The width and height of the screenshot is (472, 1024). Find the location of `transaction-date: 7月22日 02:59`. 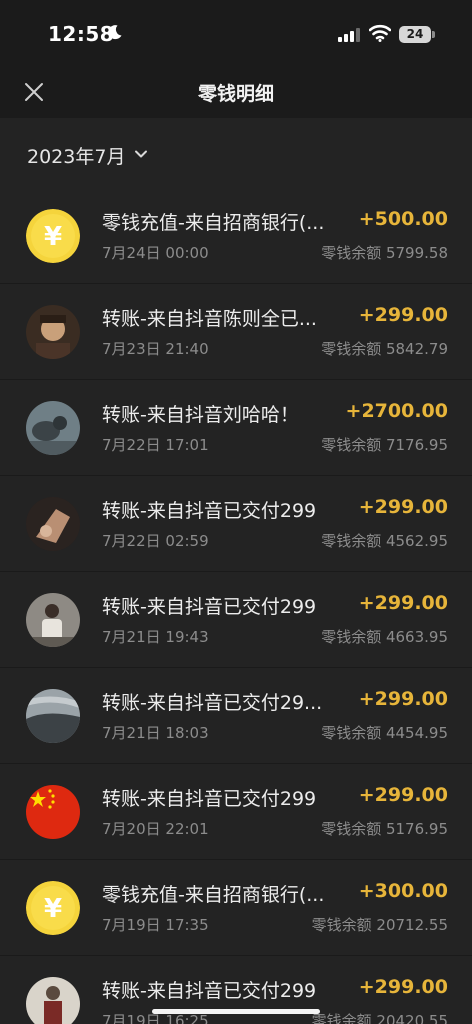

transaction-date: 7月22日 02:59 is located at coordinates (155, 541).